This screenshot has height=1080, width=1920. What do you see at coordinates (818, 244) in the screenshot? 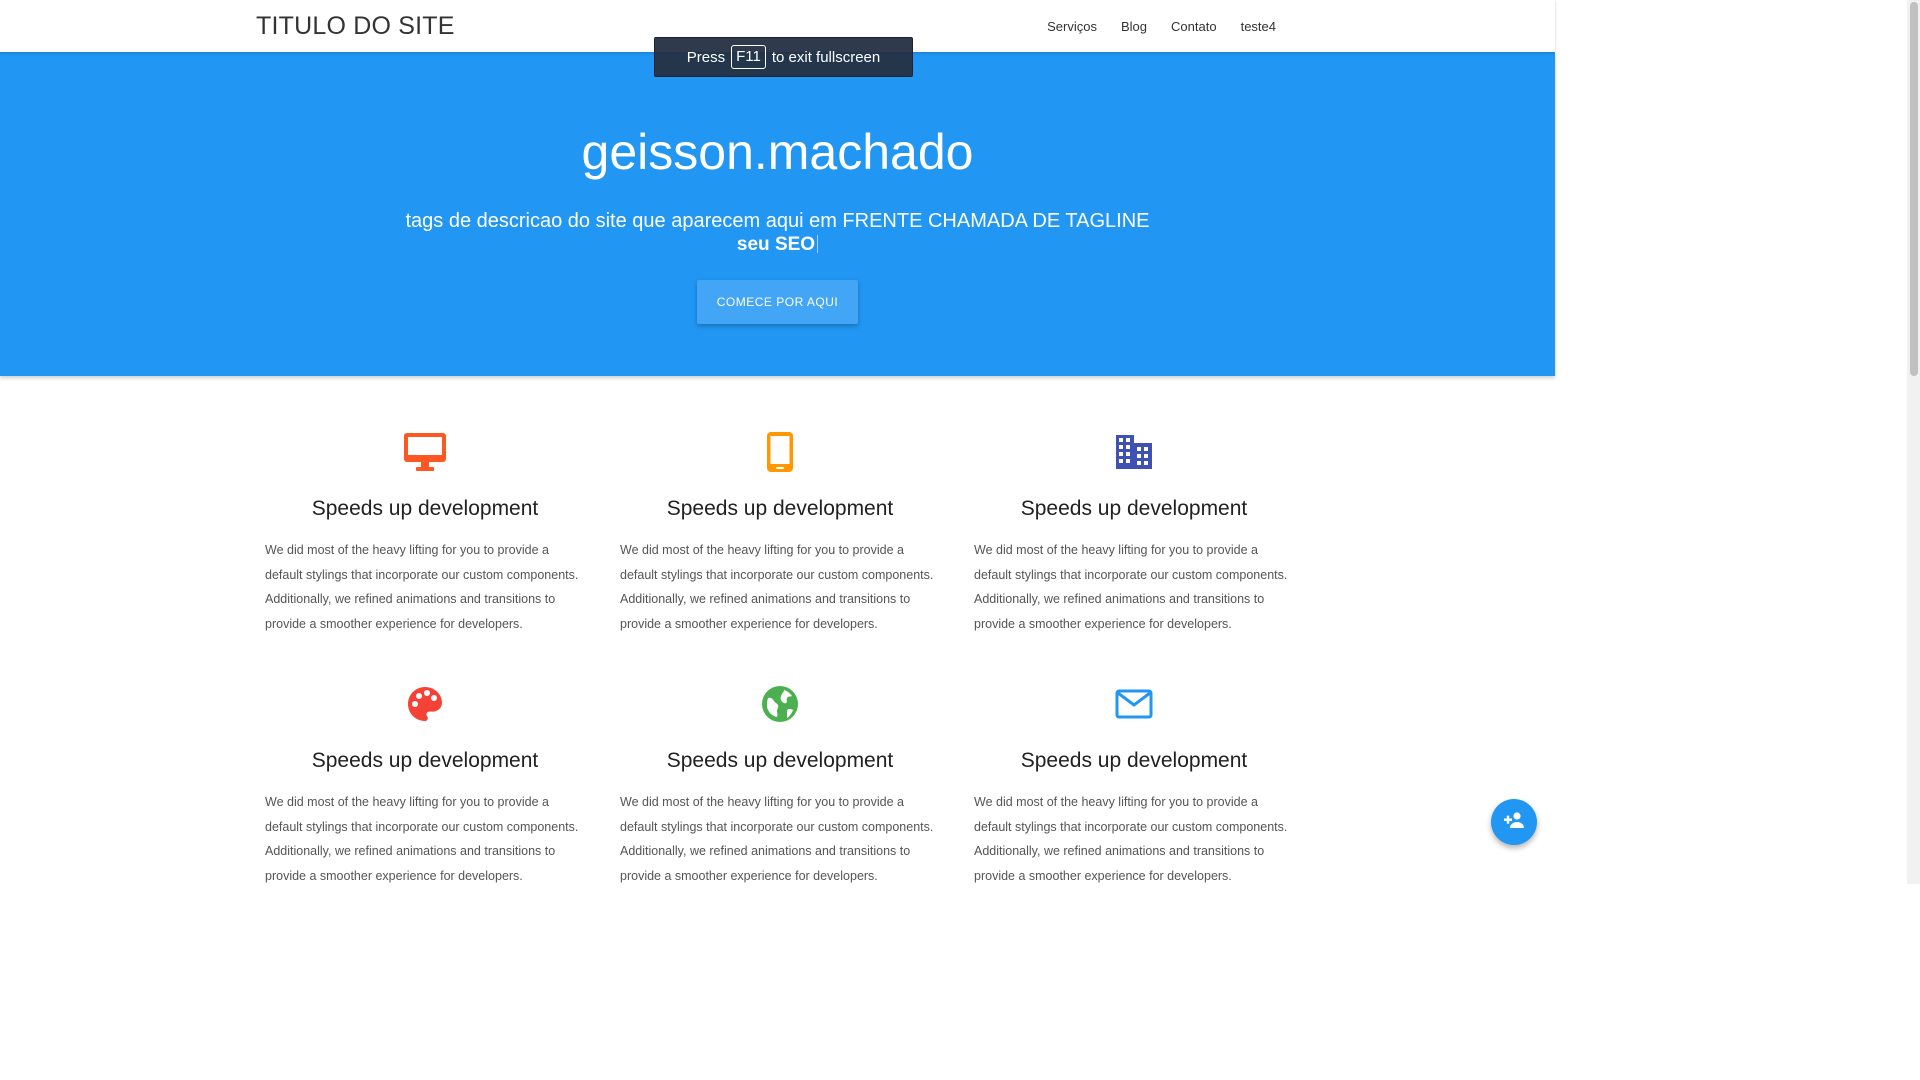
I see `typing-caret` at bounding box center [818, 244].